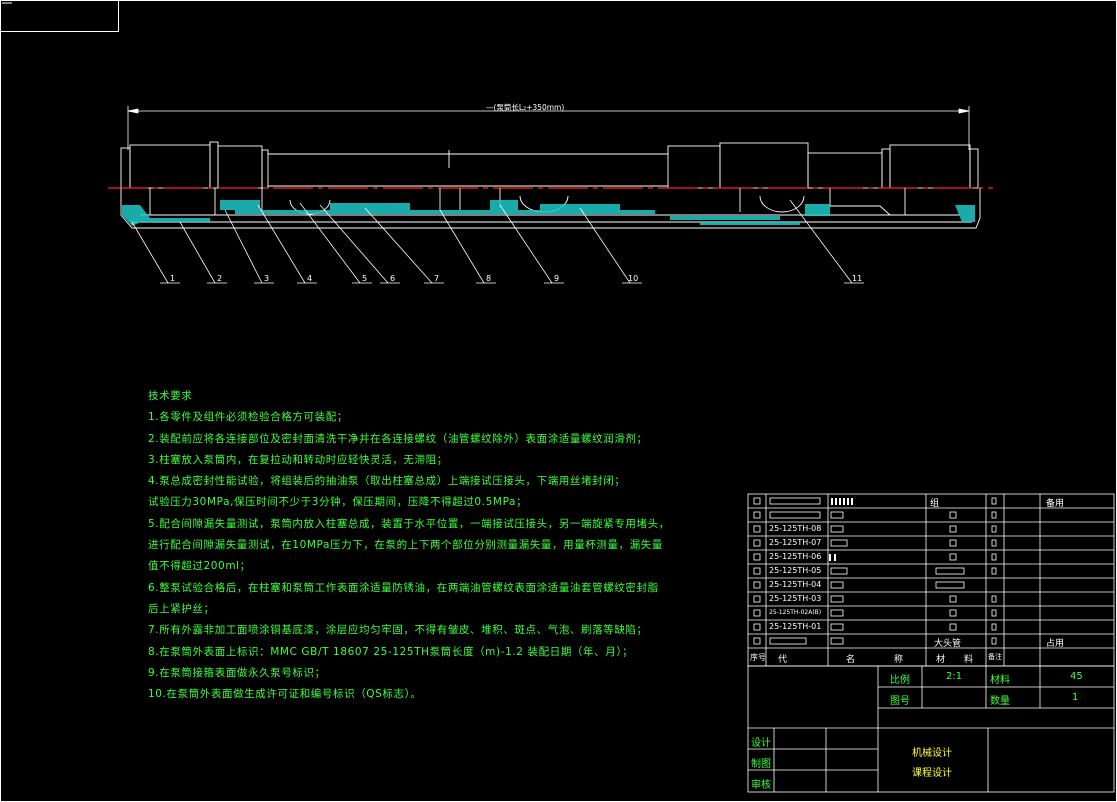  I want to click on bom-col-material2: 料, so click(969, 660).